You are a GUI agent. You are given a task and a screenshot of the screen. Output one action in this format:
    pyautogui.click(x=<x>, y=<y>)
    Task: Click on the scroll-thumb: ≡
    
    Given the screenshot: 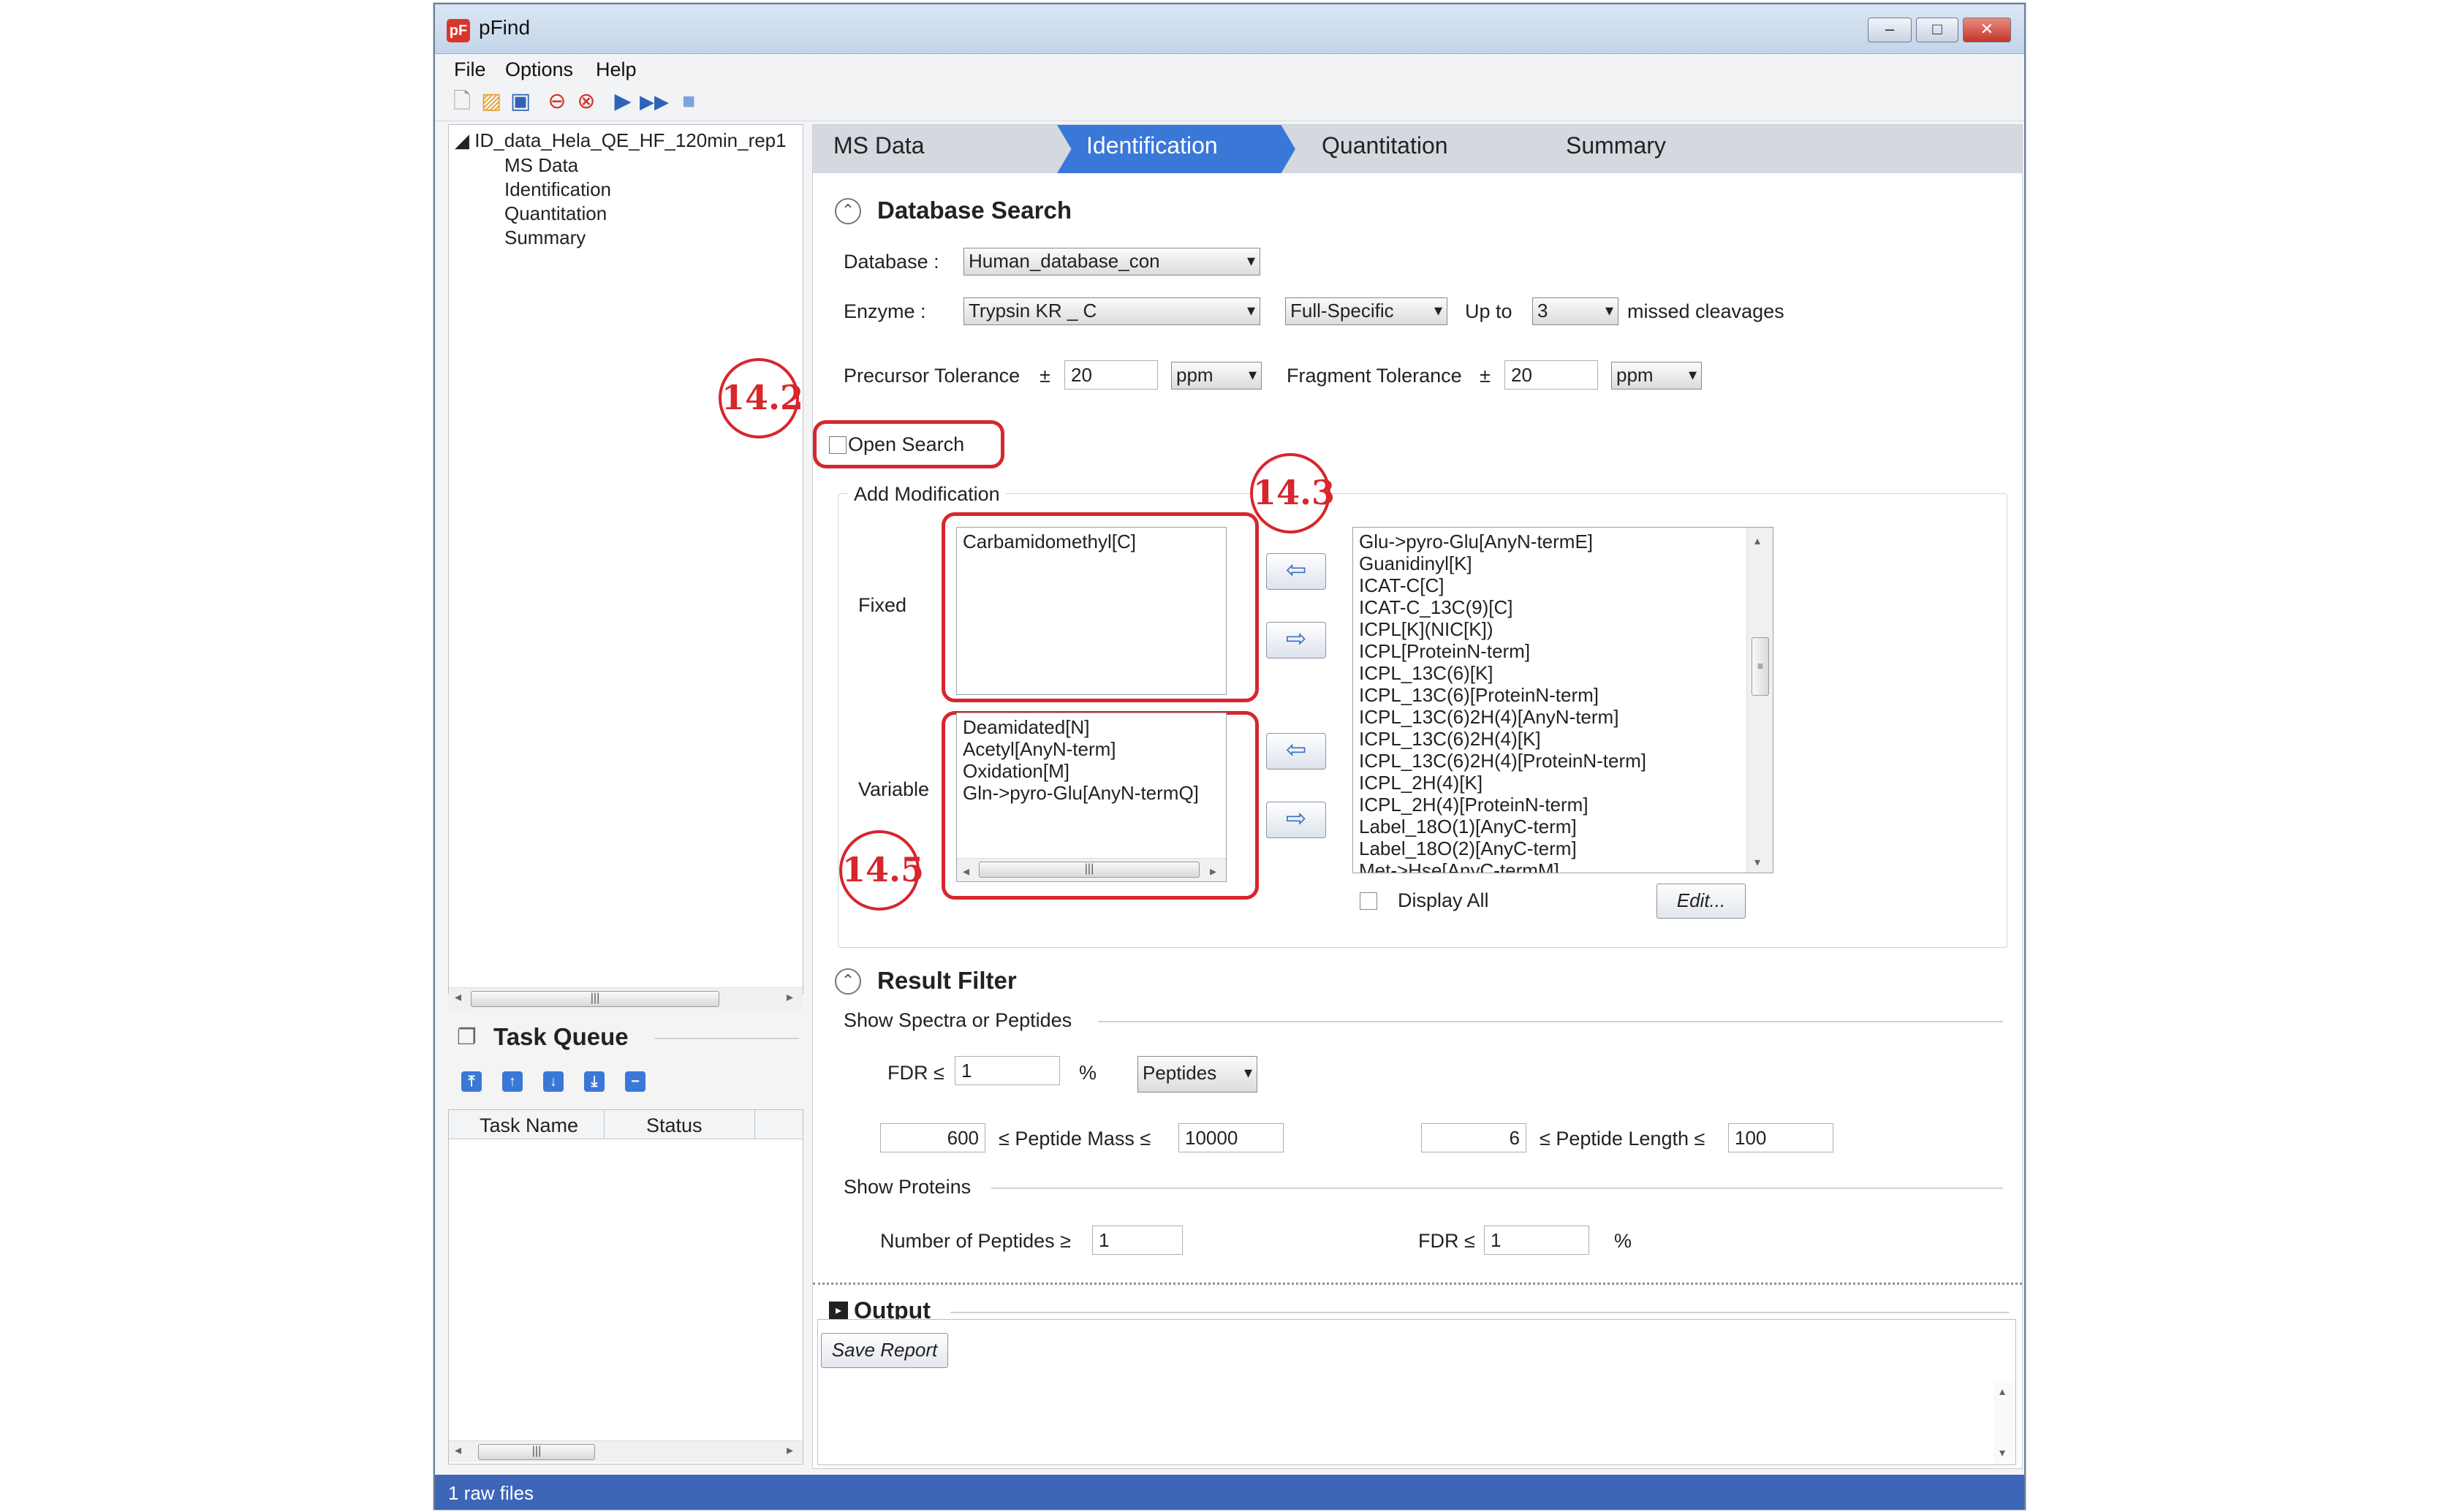 What is the action you would take?
    pyautogui.click(x=1760, y=666)
    